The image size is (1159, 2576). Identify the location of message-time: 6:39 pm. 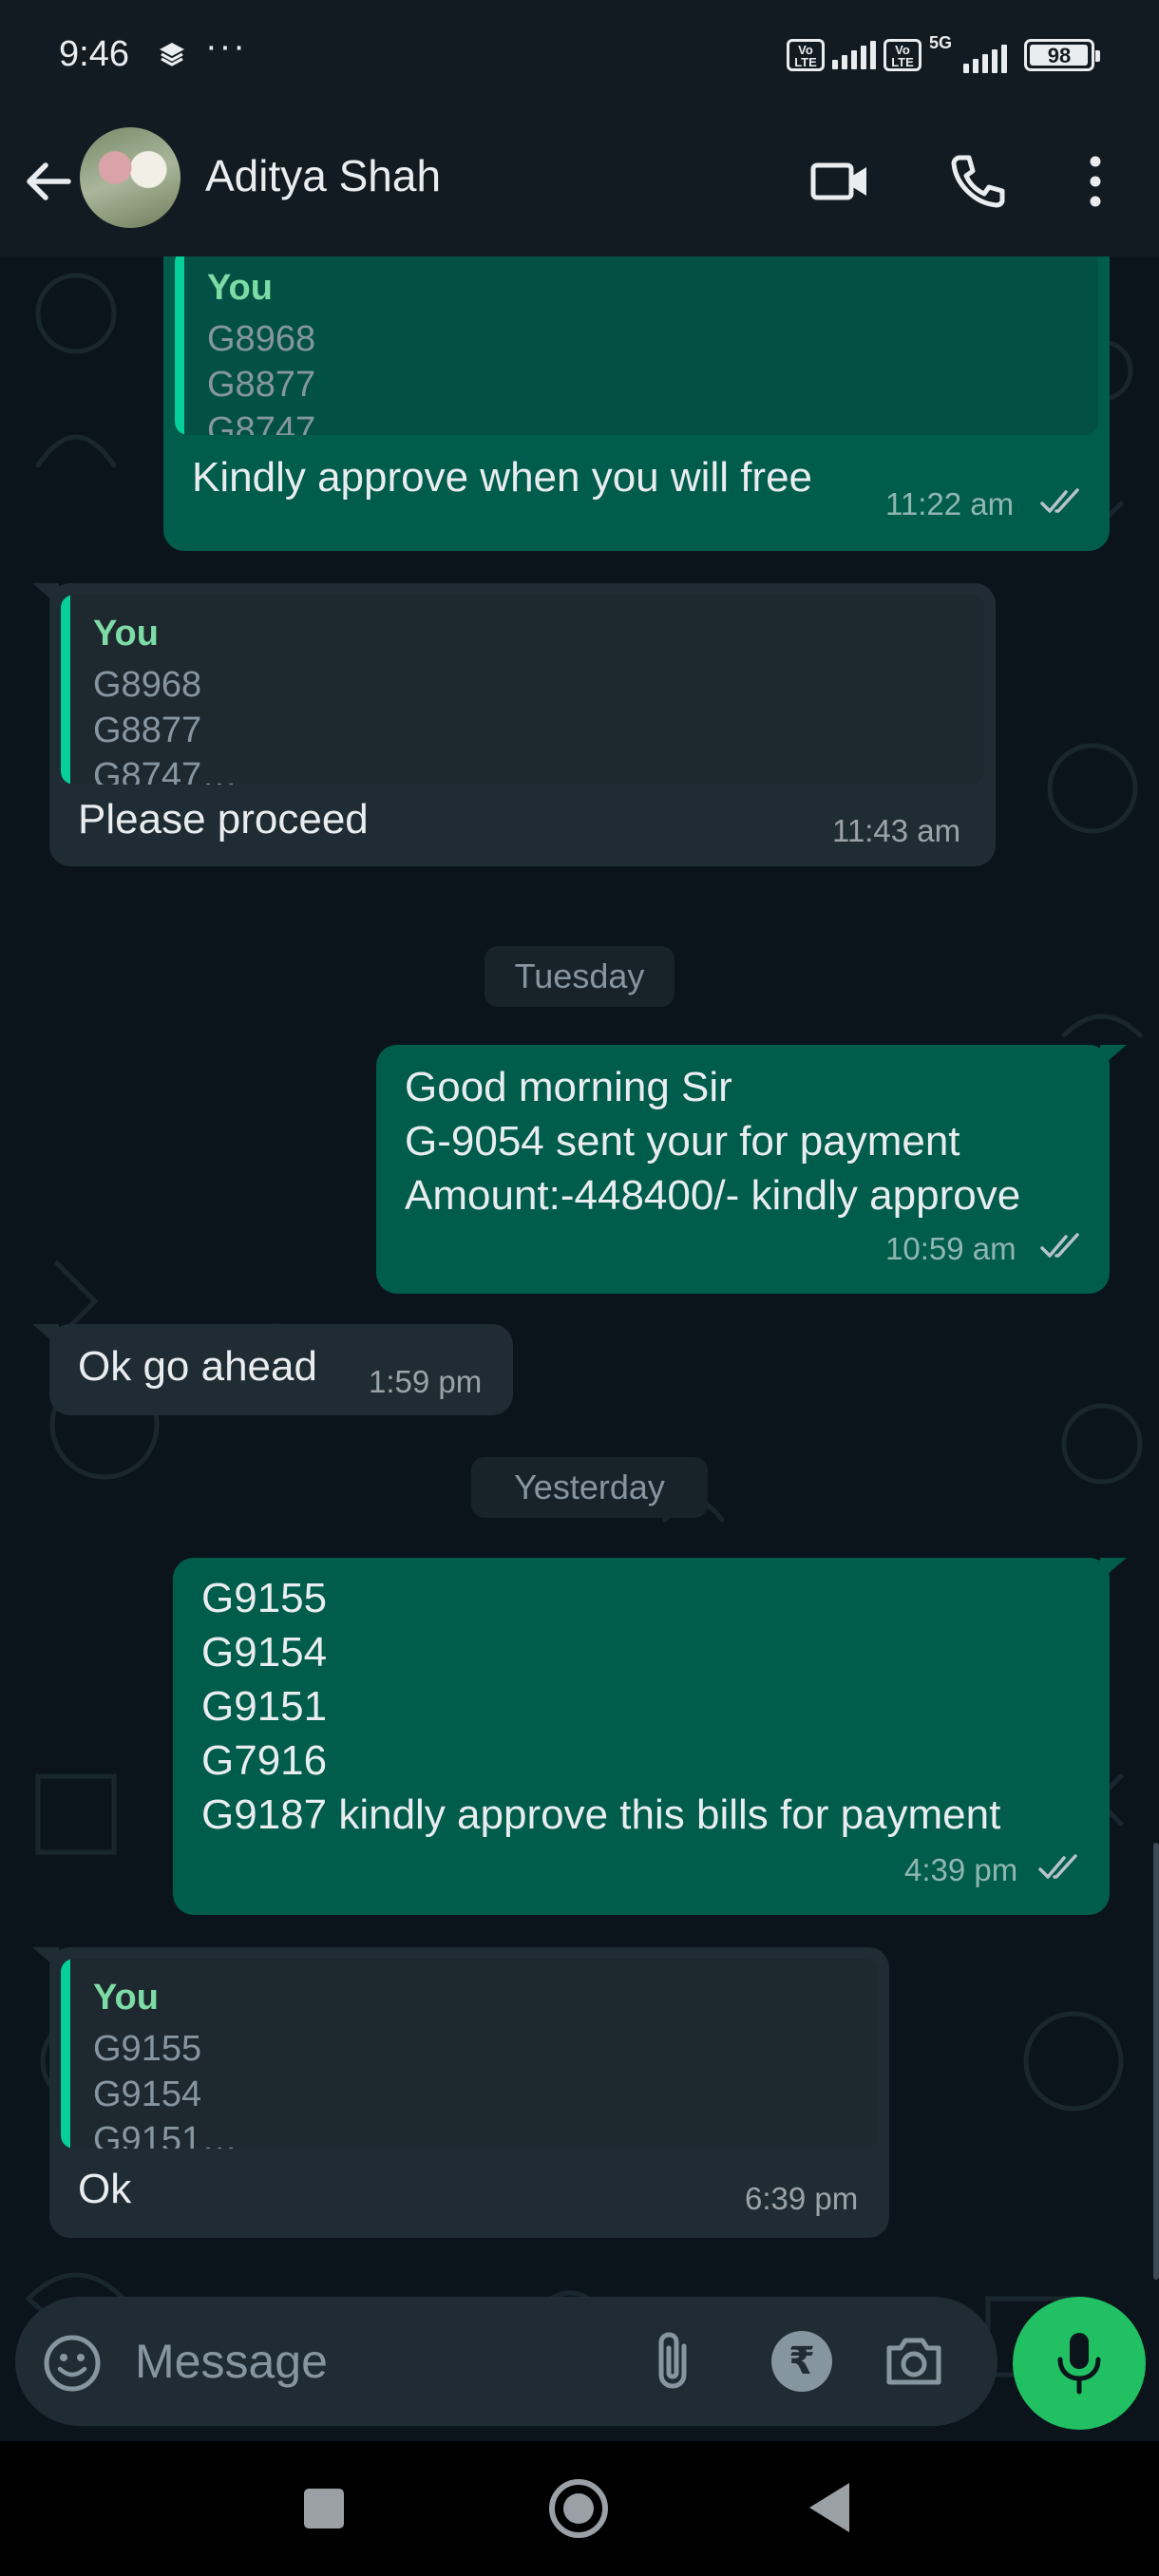
(802, 2198).